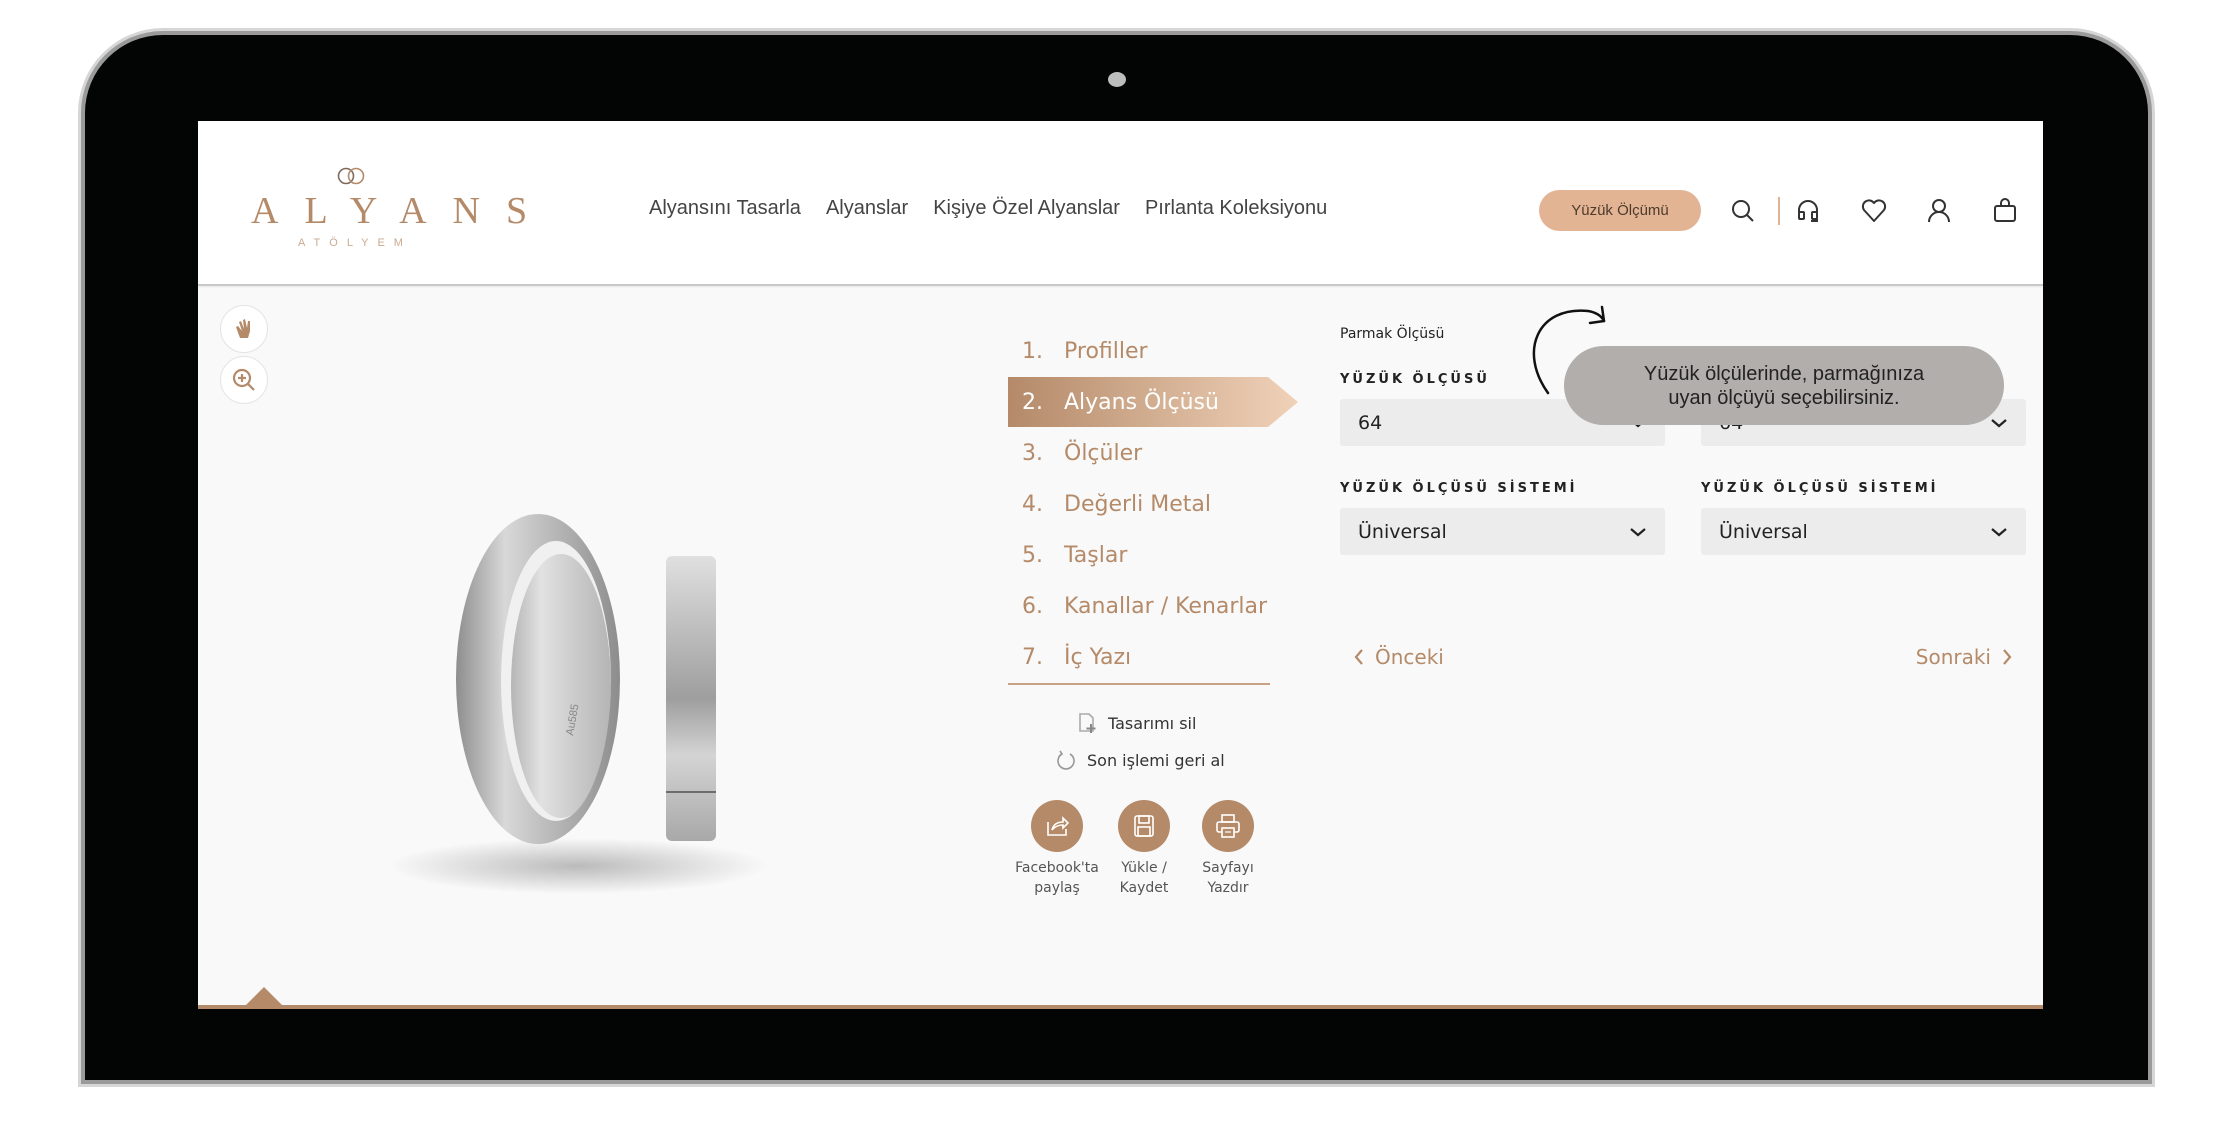 The width and height of the screenshot is (2225, 1148). I want to click on left-system-label: YÜZÜK ÖLÇÜSÜ SİSTEMİ, so click(1459, 488).